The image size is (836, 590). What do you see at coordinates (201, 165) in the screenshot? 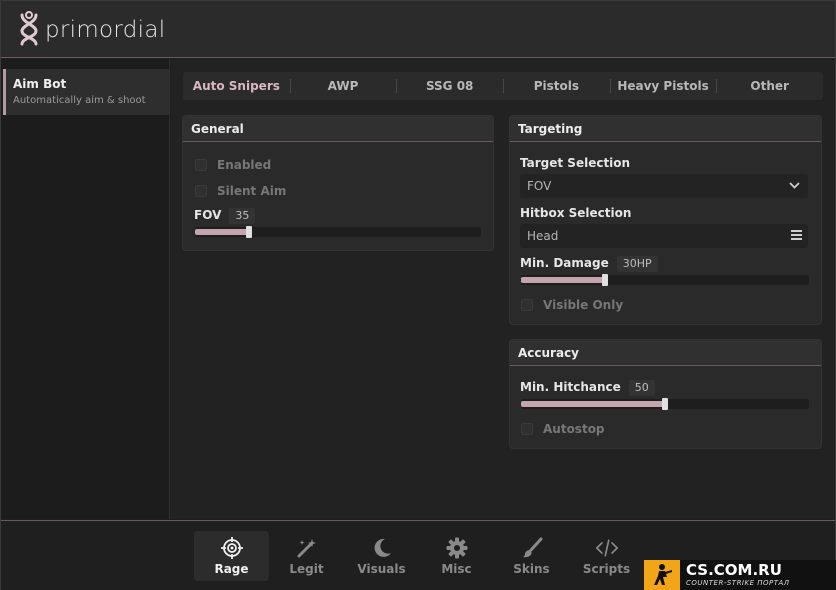
I see `enabled-checkbox` at bounding box center [201, 165].